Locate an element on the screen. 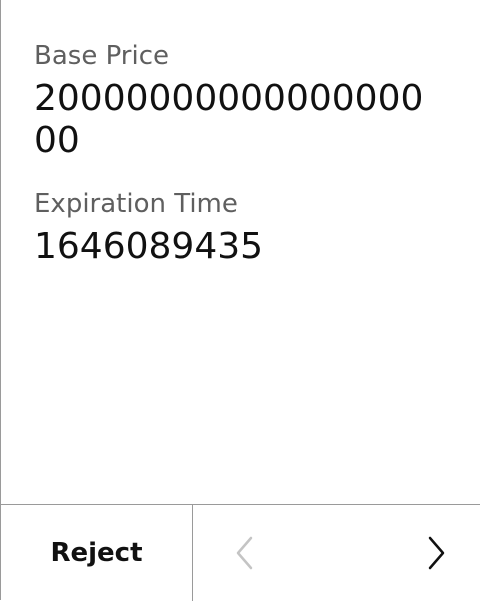 The width and height of the screenshot is (480, 601). base-price-label: Base Price is located at coordinates (102, 56).